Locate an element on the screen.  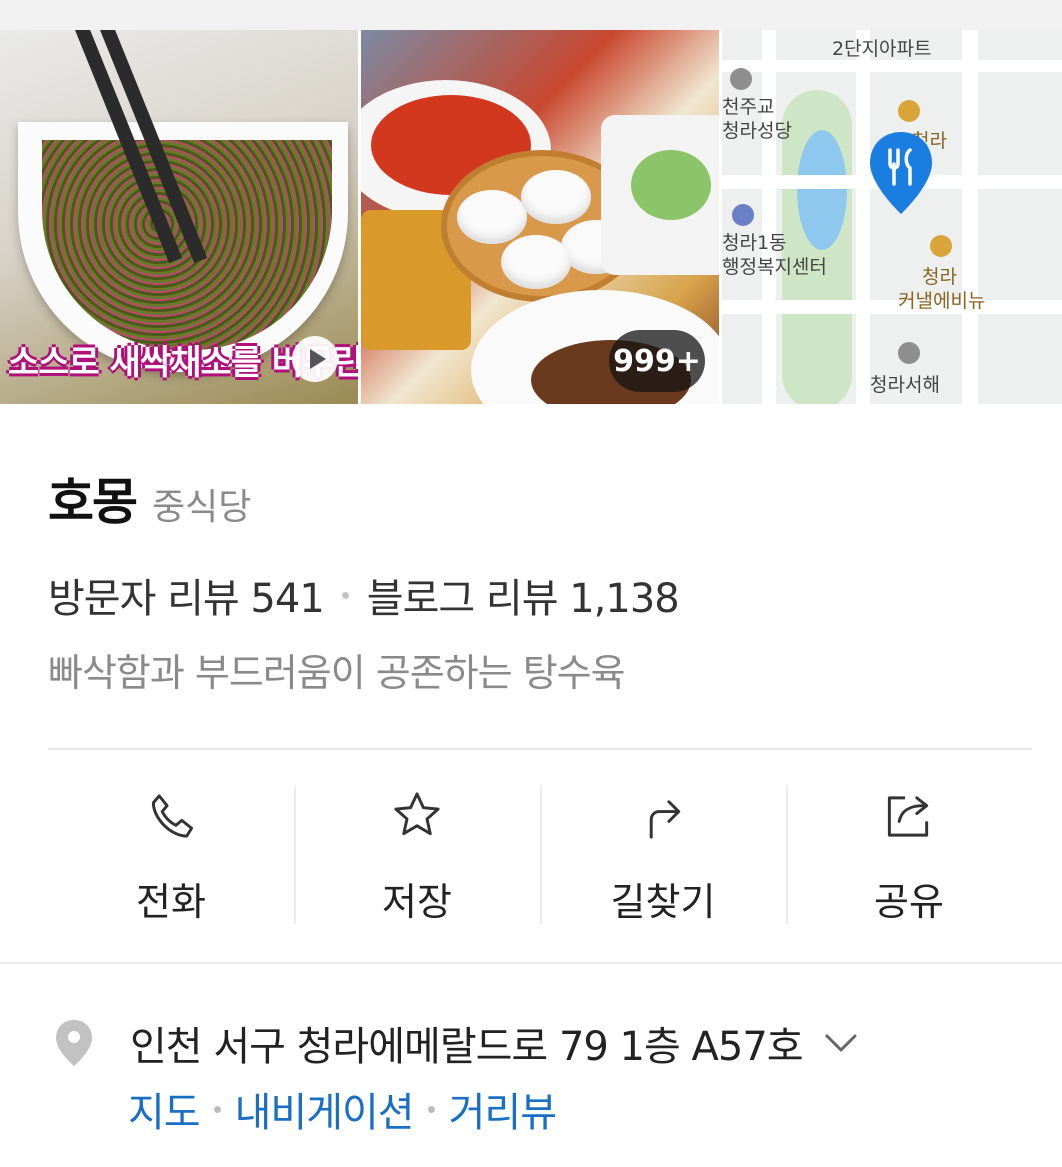
directions-button: 길찾기 is located at coordinates (663, 856).